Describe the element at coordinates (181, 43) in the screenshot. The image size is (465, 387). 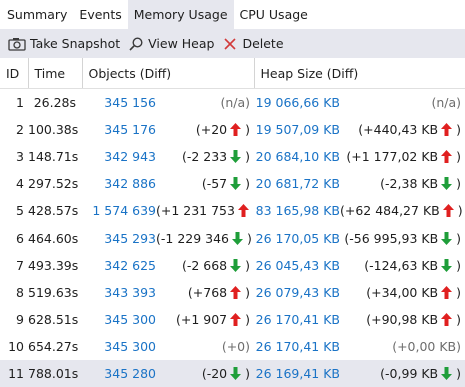
I see `view-heap-label: View Heap` at that location.